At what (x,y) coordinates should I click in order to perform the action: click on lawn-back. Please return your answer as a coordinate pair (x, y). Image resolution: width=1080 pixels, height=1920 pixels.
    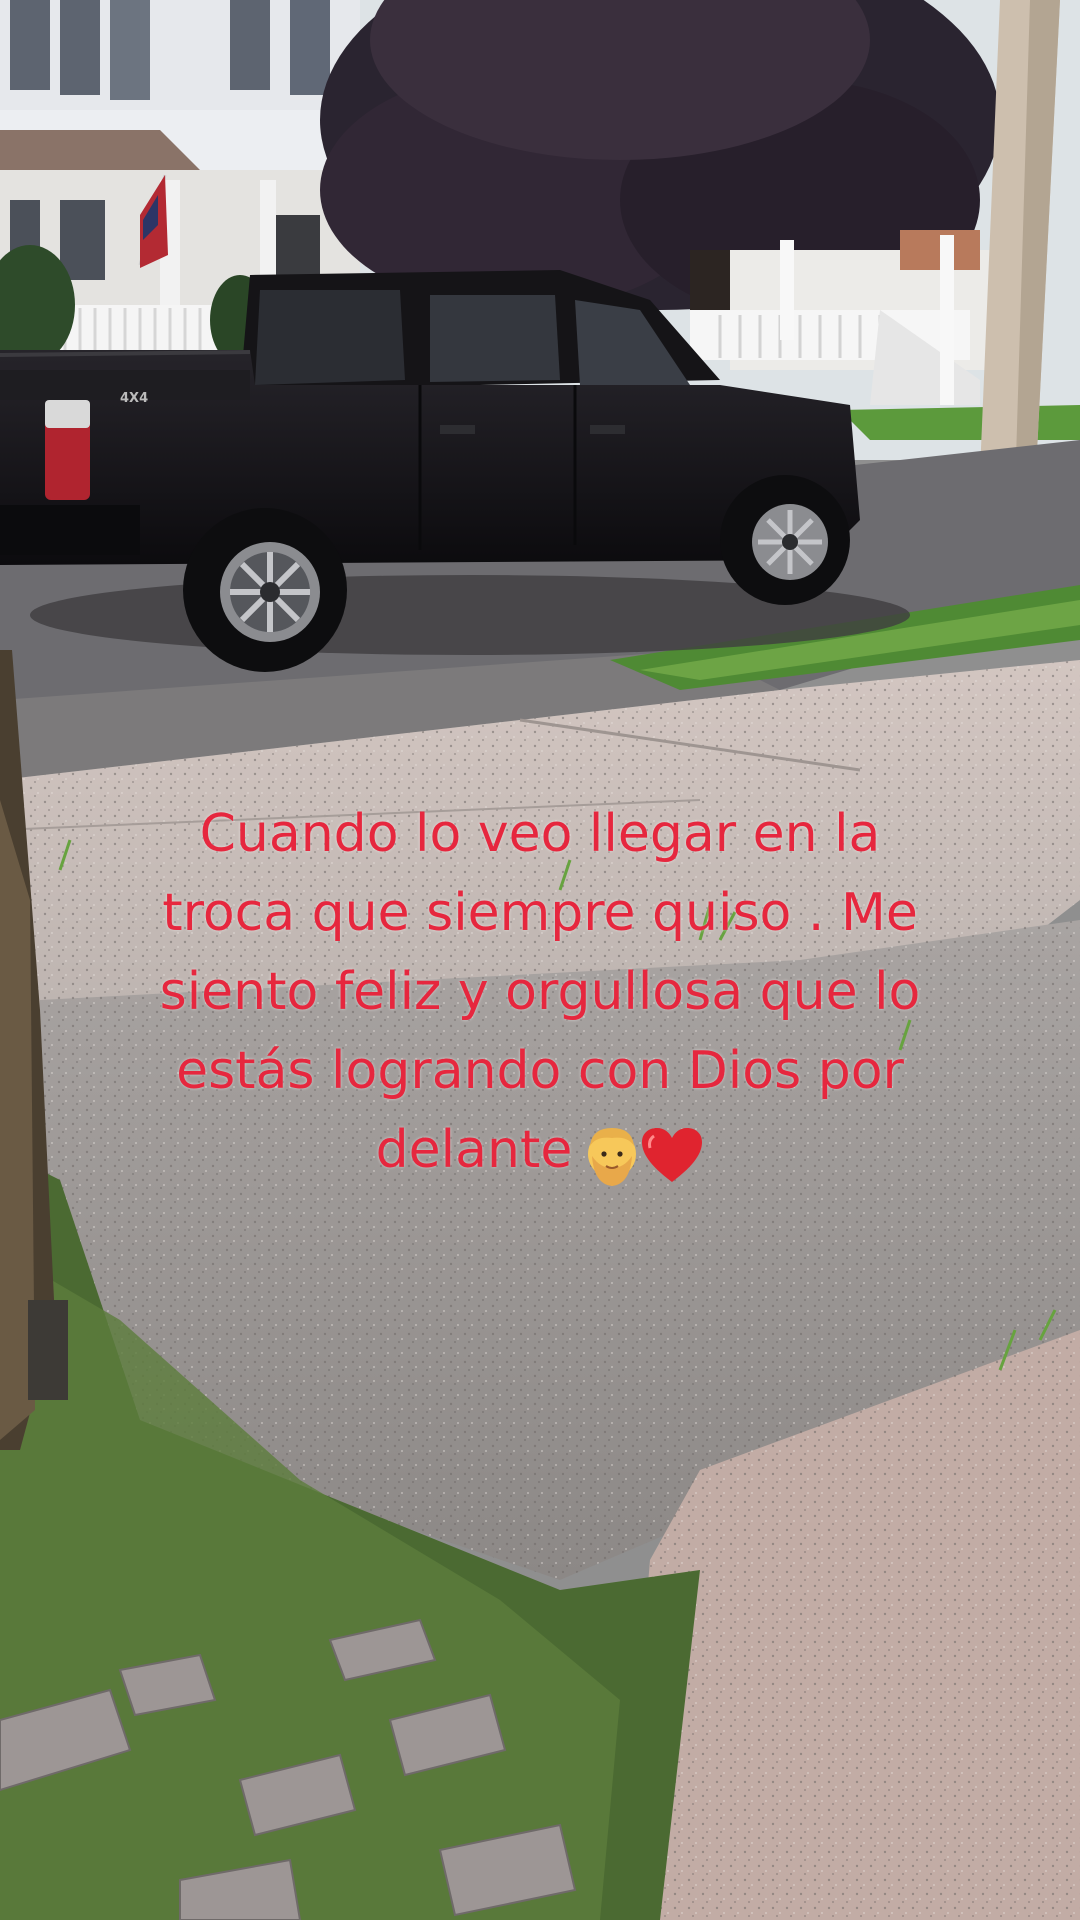
    Looking at the image, I should click on (960, 422).